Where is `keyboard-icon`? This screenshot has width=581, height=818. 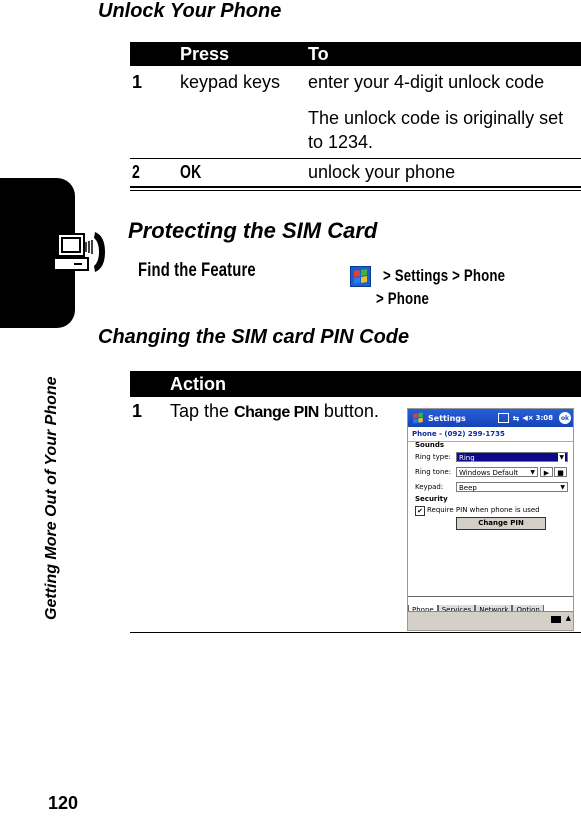
keyboard-icon is located at coordinates (556, 619).